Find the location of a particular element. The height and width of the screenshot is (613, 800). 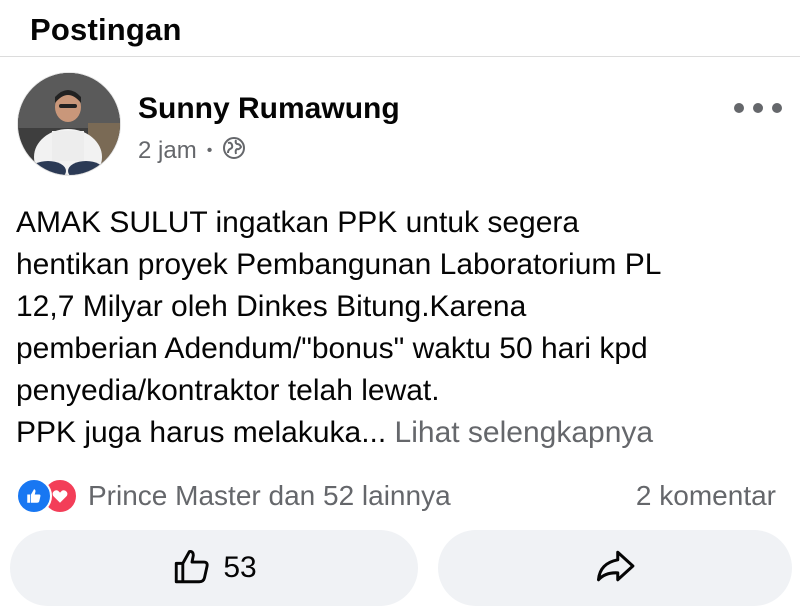

share-arrow-icon is located at coordinates (615, 568).